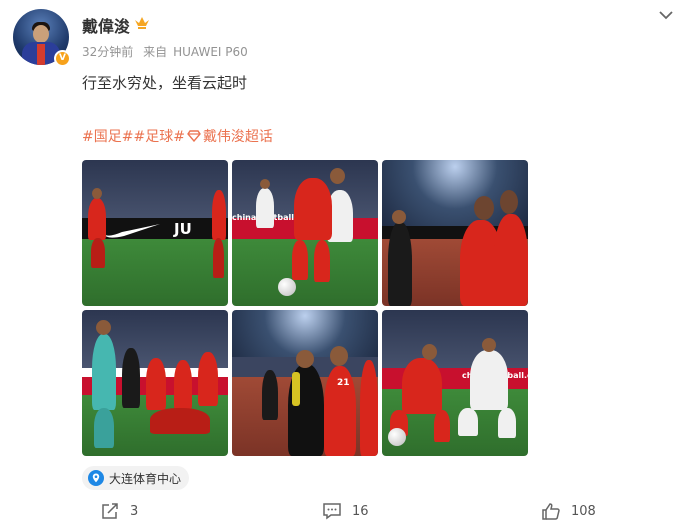 The image size is (691, 529). Describe the element at coordinates (568, 511) in the screenshot. I see `like-button: 108` at that location.